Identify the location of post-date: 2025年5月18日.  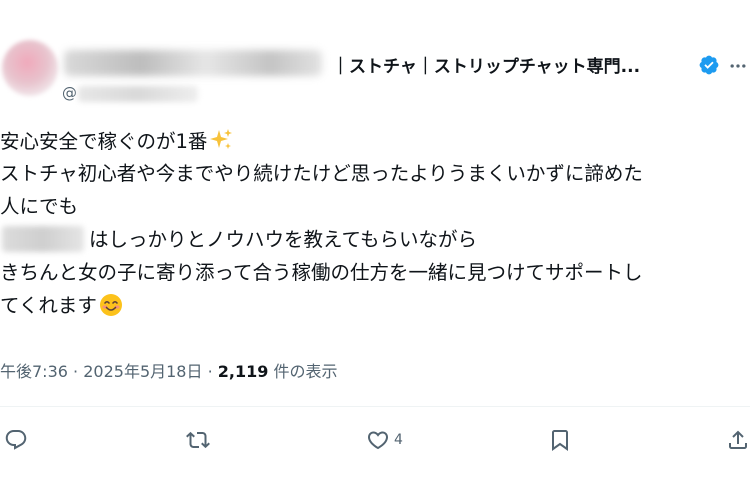
(142, 371).